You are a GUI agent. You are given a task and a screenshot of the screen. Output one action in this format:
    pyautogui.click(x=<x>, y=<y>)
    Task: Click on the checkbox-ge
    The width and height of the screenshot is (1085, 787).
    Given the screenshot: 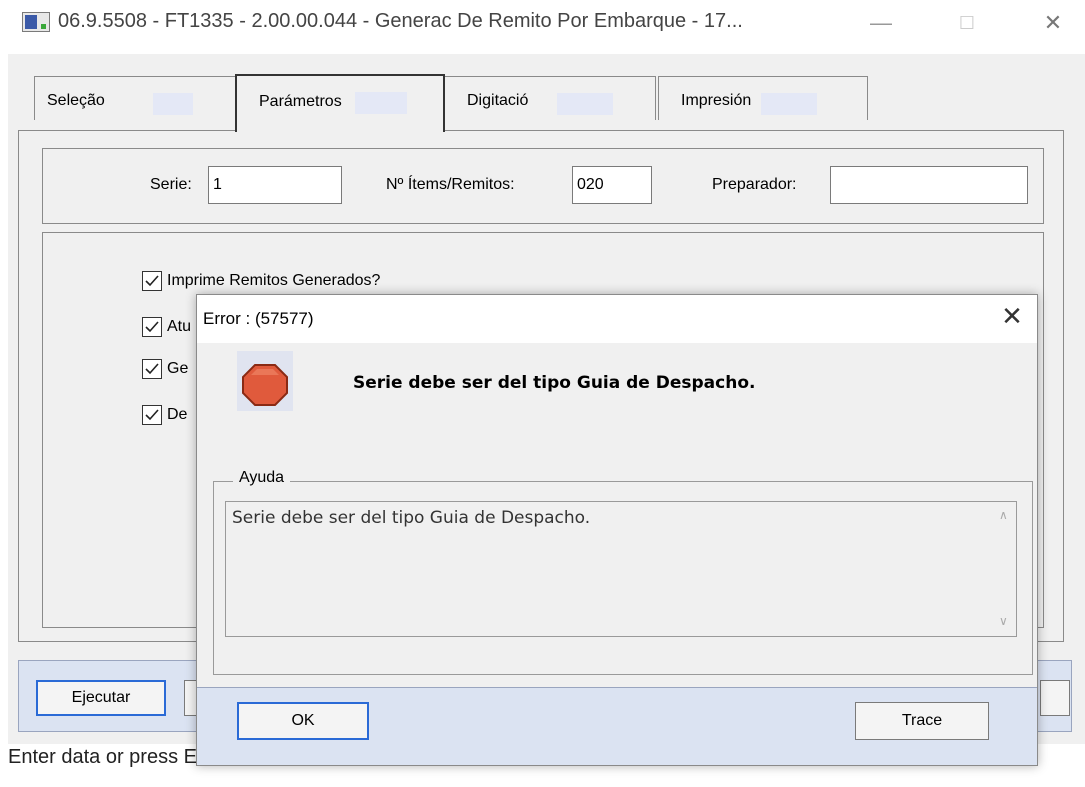 What is the action you would take?
    pyautogui.click(x=152, y=369)
    